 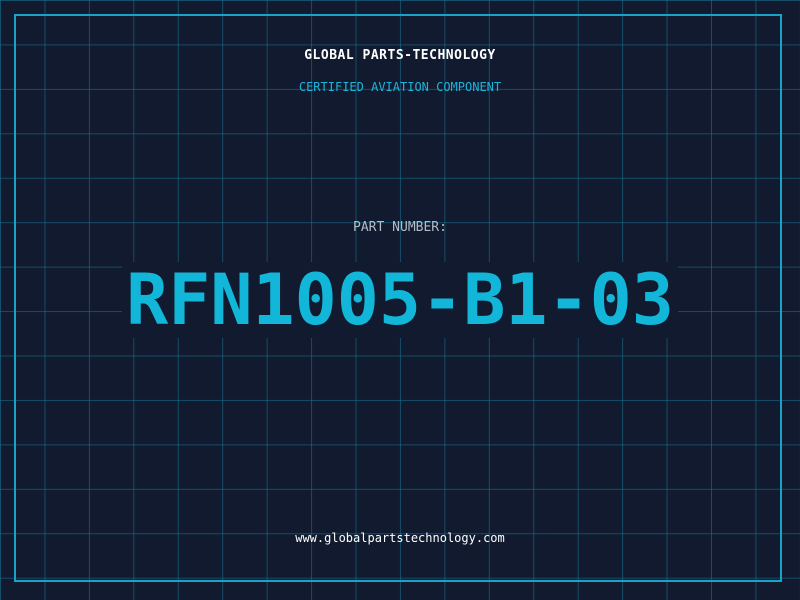 I want to click on part-number-container: RFN1005-B1-03, so click(x=400, y=300).